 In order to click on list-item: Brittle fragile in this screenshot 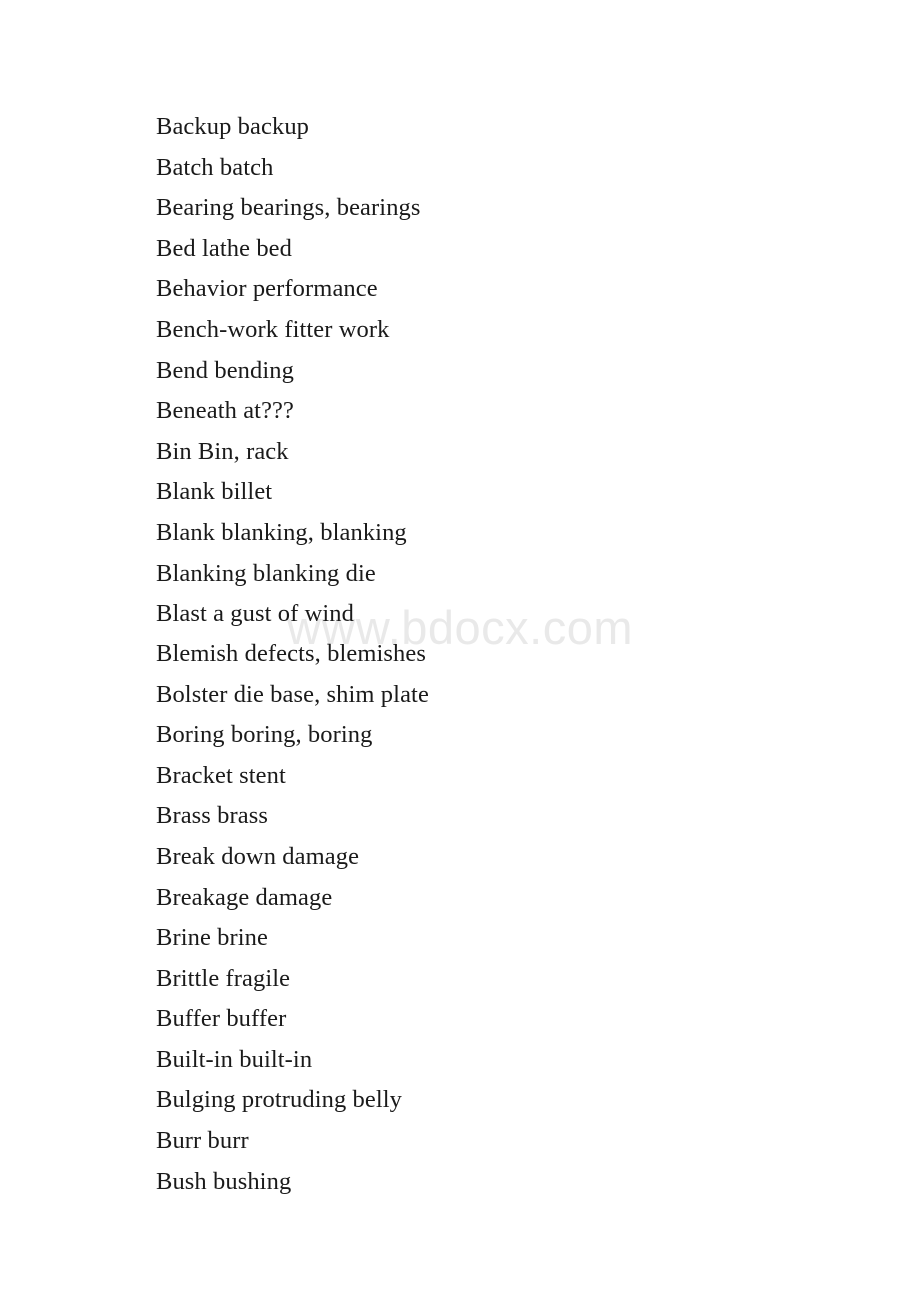, I will do `click(223, 978)`.